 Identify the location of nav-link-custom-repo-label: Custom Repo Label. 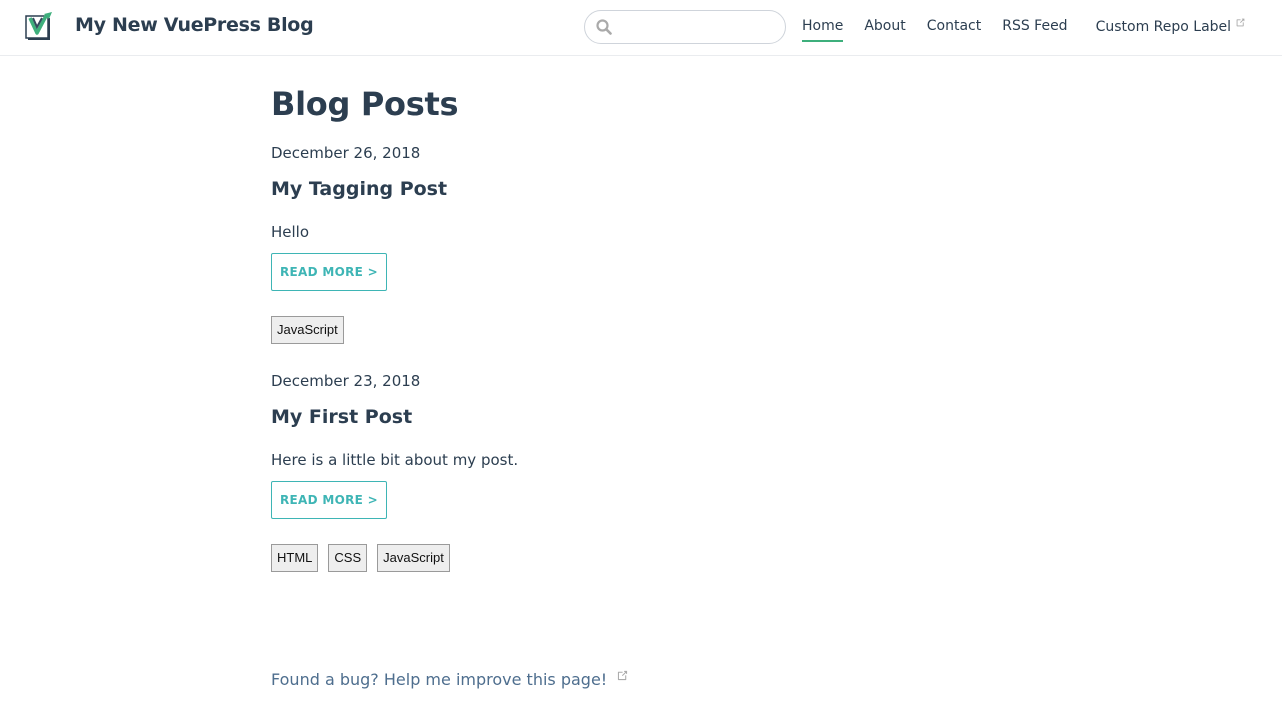
(1163, 27).